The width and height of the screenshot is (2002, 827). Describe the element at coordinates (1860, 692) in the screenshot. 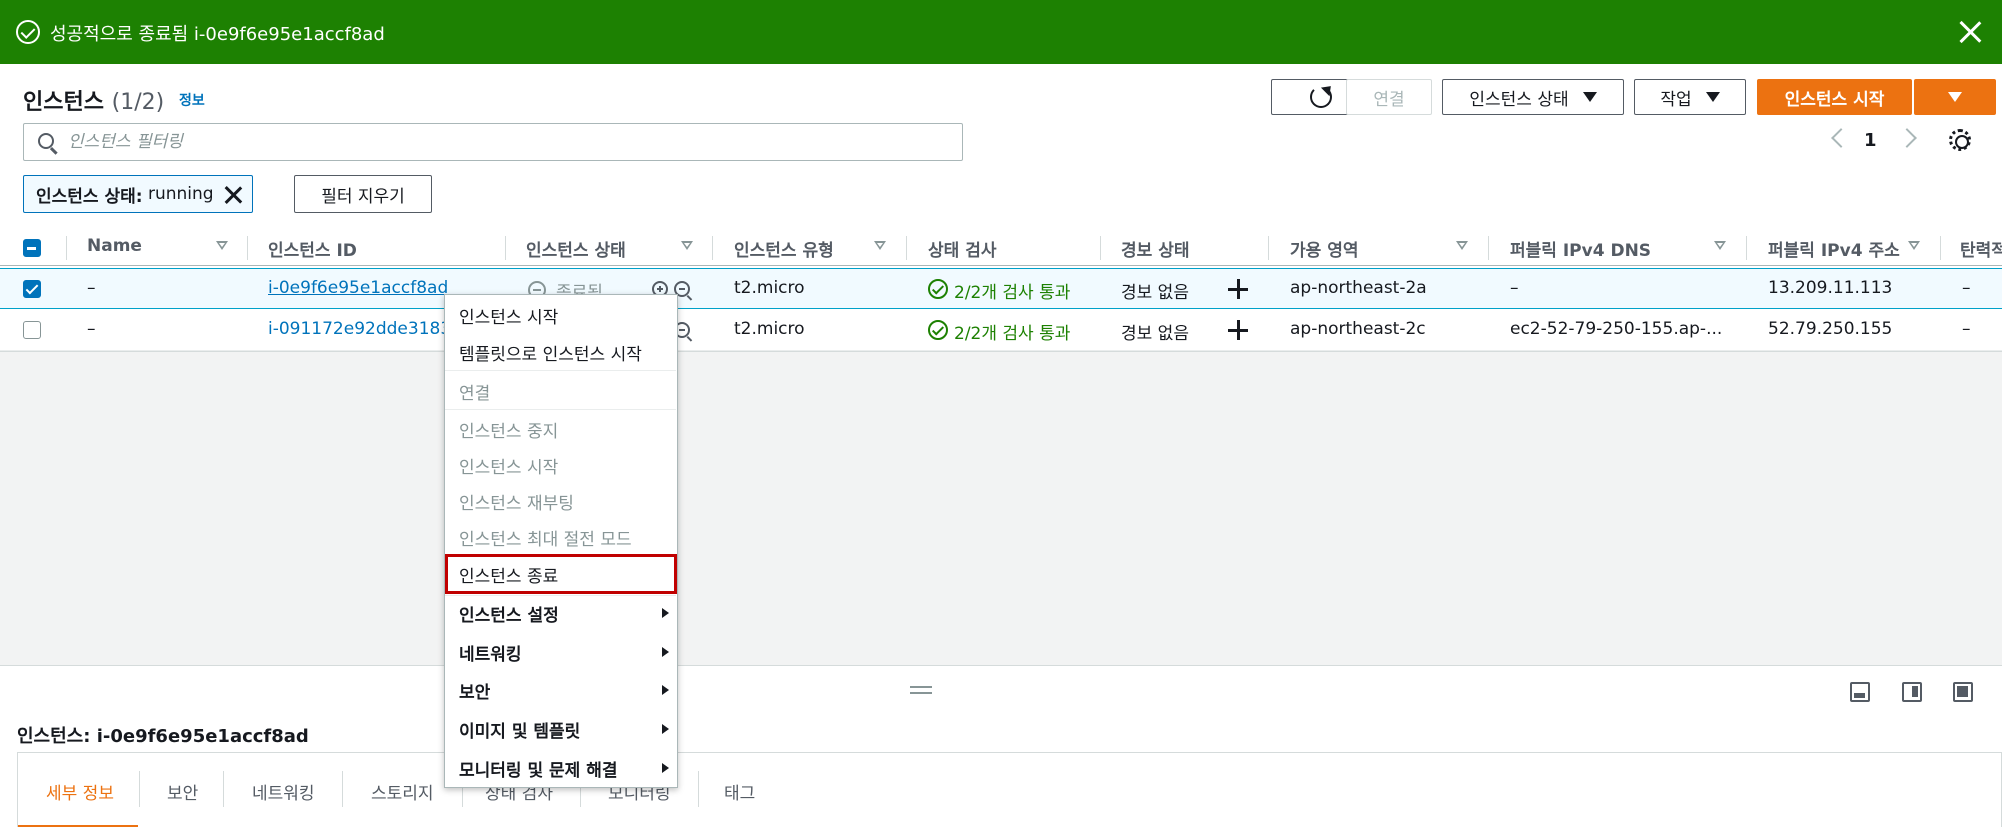

I see `panel-bottom-icon` at that location.